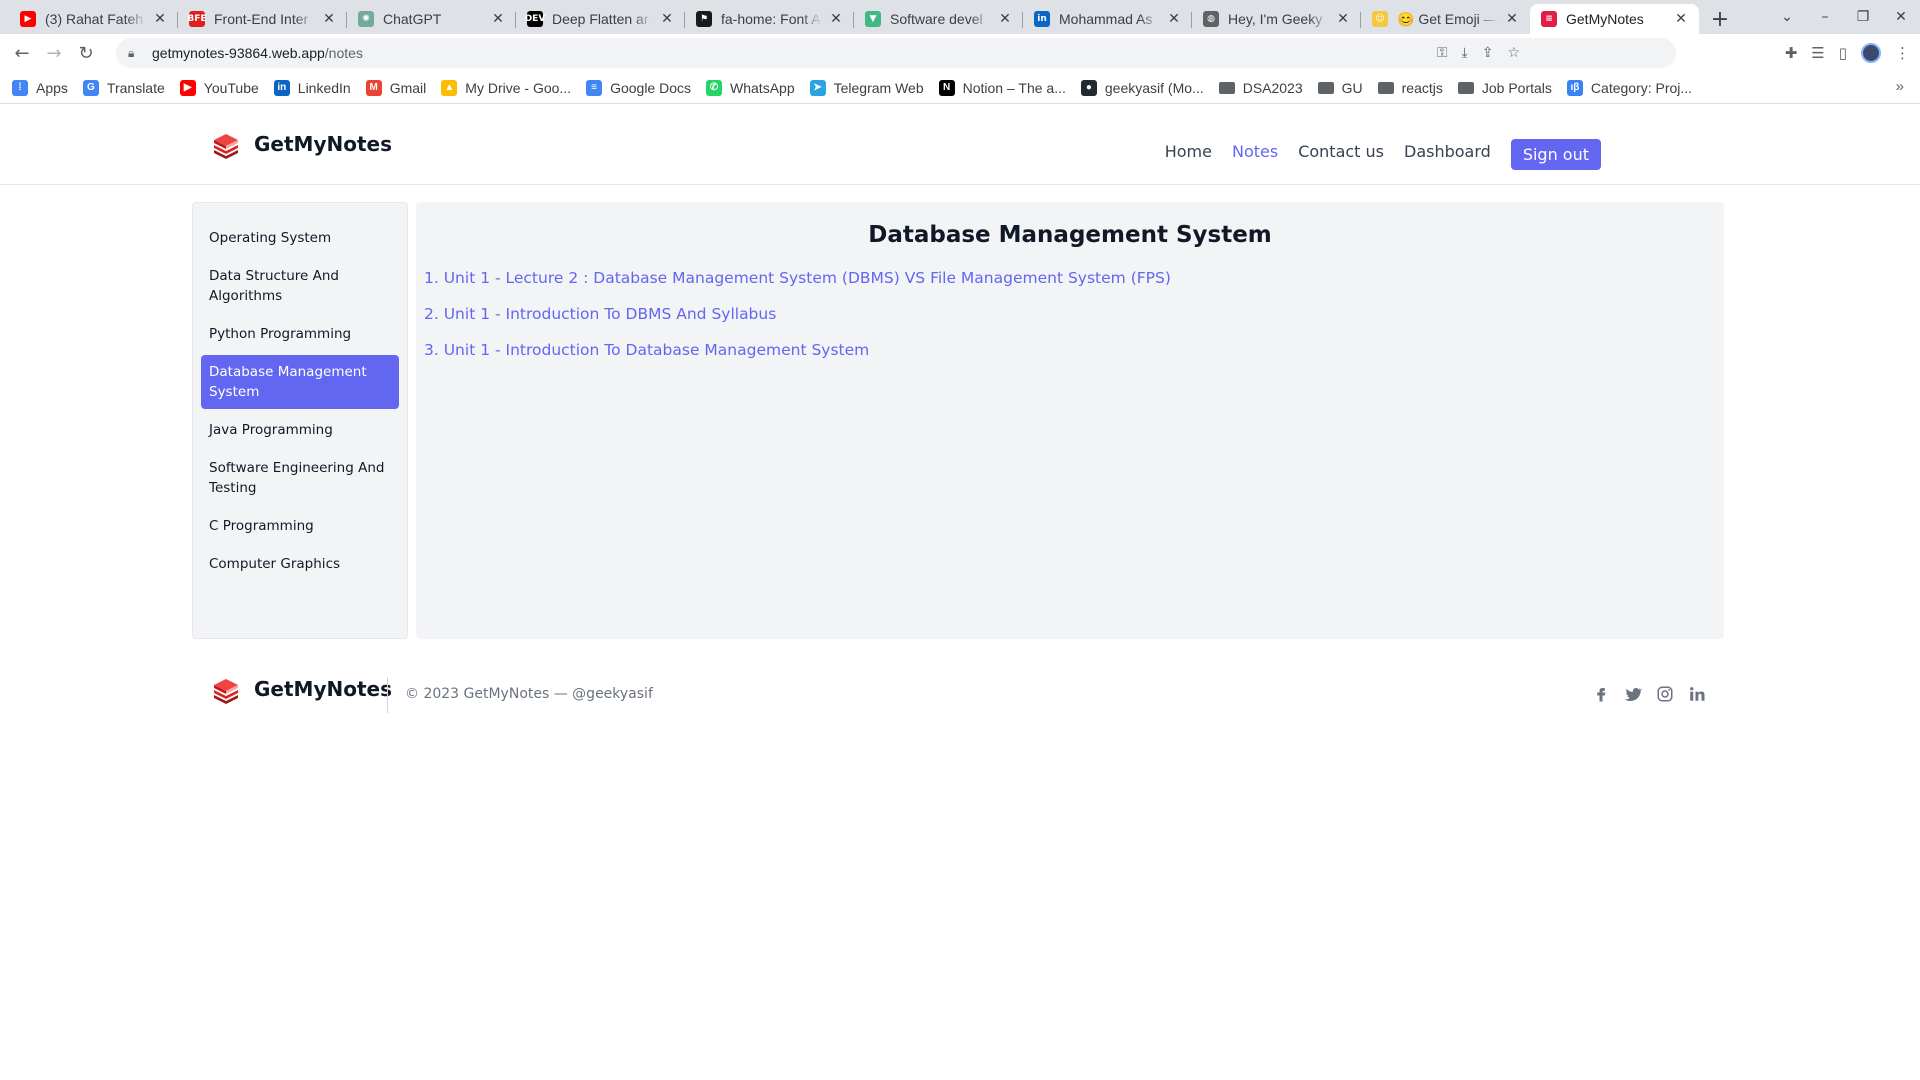  I want to click on minimize-icon: –, so click(1825, 17).